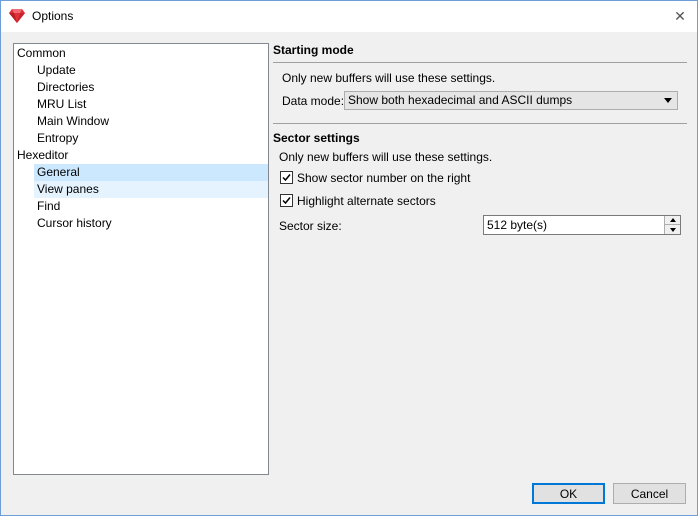 This screenshot has height=516, width=698. I want to click on data-mode-select: Show both hexadecimal and ASCII dumps, so click(511, 100).